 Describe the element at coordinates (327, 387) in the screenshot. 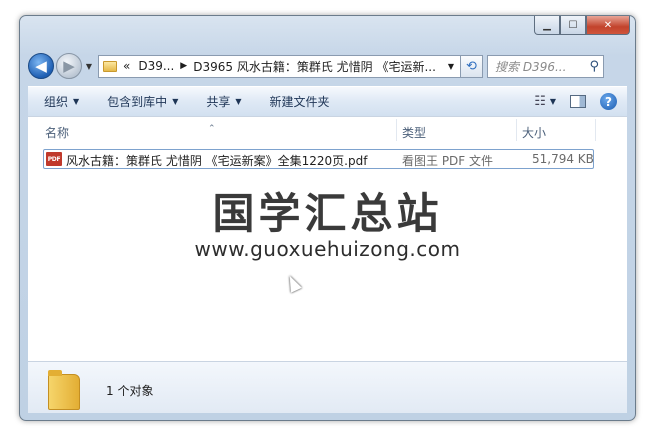

I see `details-pane: 1 个对象` at that location.